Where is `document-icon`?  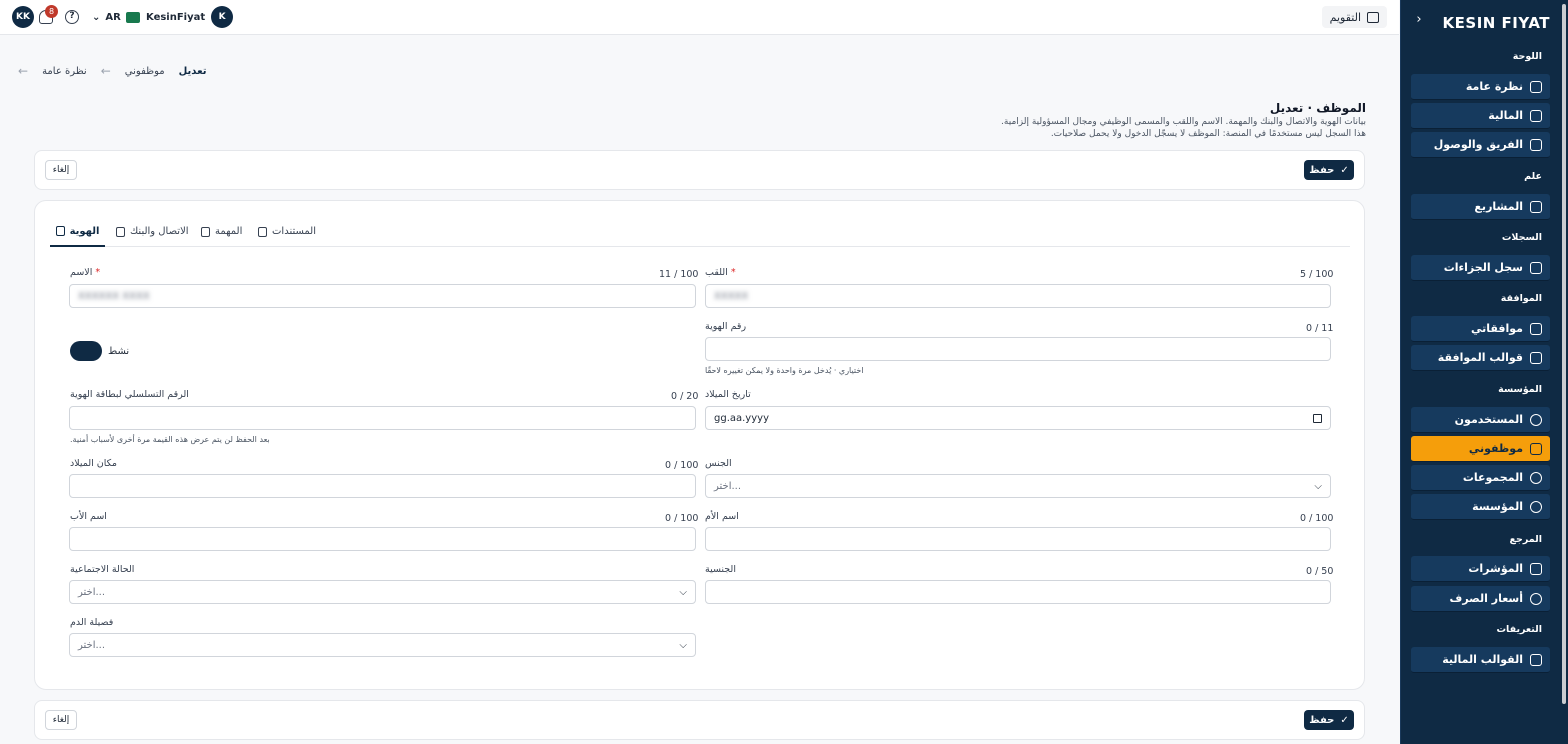
document-icon is located at coordinates (262, 231).